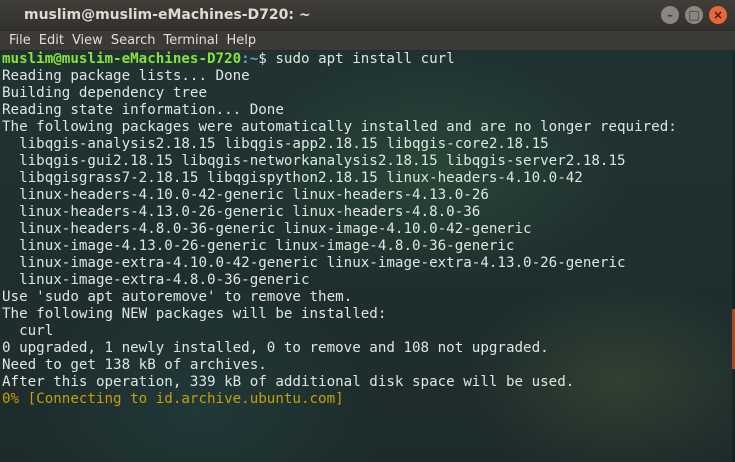 Image resolution: width=735 pixels, height=462 pixels. What do you see at coordinates (143, 110) in the screenshot?
I see `output-line: Reading state information... Done` at bounding box center [143, 110].